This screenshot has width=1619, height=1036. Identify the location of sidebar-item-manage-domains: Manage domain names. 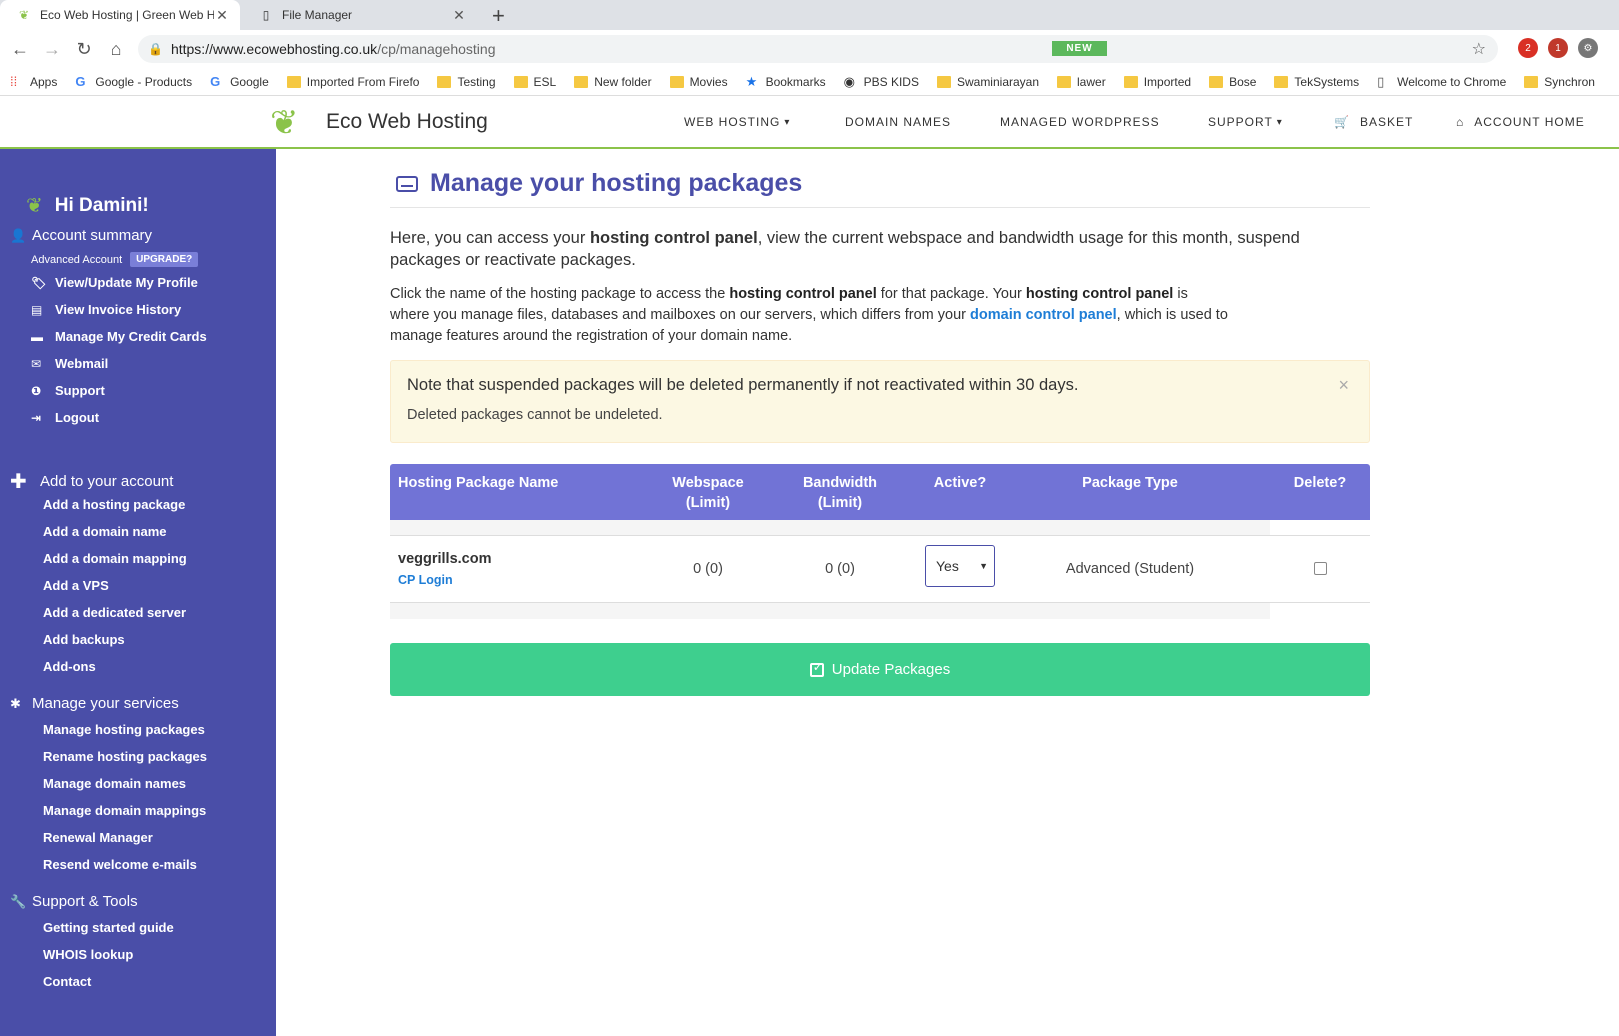
(114, 783).